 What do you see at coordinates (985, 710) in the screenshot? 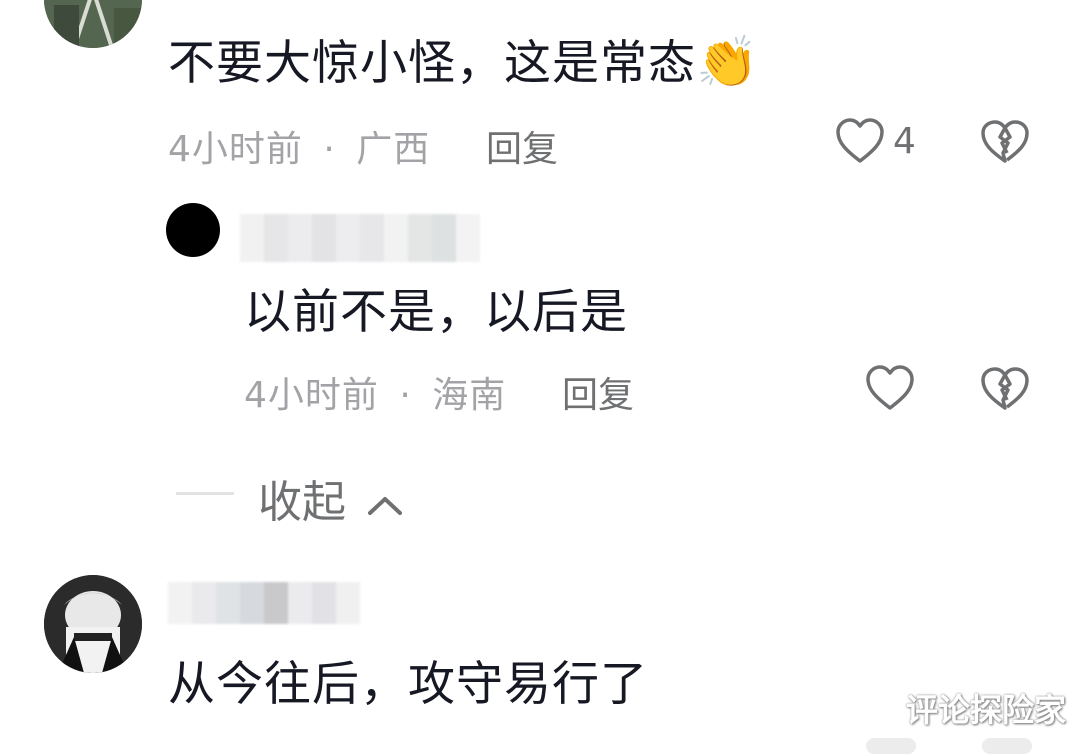
I see `watermark: 评论探险家` at bounding box center [985, 710].